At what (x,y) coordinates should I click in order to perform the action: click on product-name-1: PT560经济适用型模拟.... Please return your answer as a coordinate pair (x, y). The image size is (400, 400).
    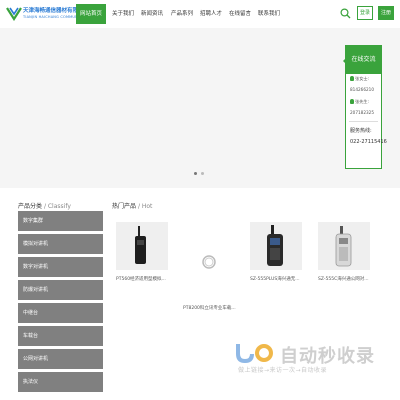
    Looking at the image, I should click on (141, 279).